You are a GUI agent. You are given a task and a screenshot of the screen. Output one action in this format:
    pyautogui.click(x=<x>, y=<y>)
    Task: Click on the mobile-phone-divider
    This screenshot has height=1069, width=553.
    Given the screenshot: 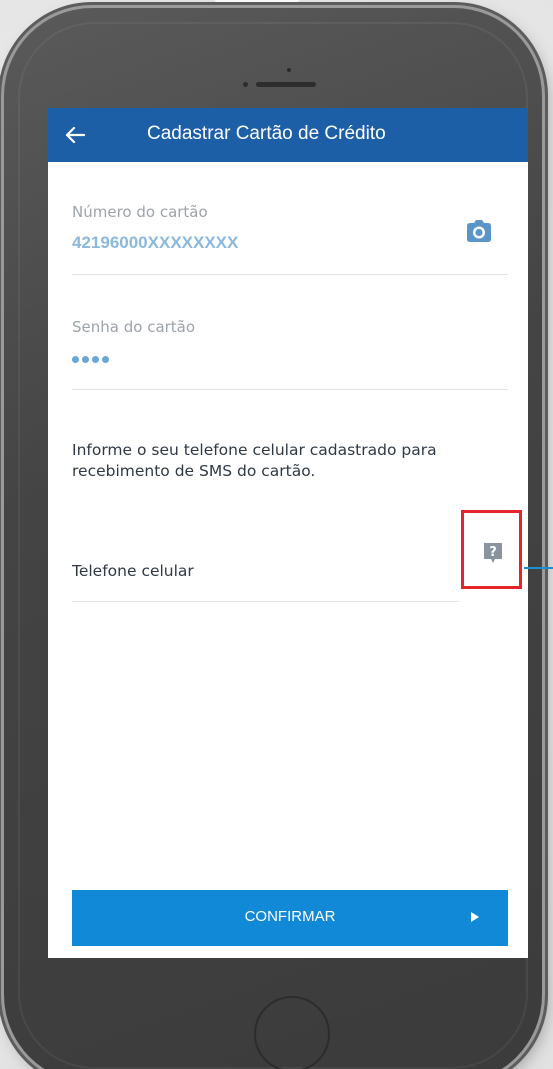 What is the action you would take?
    pyautogui.click(x=265, y=601)
    